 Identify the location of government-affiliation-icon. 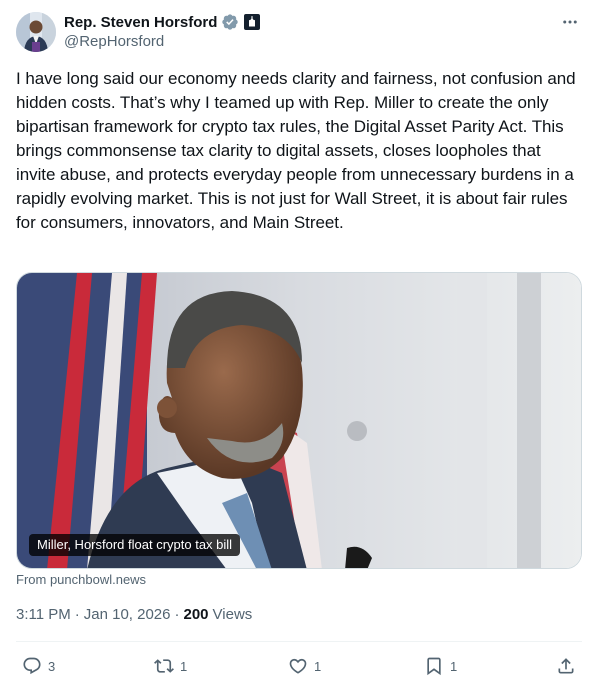
(252, 22).